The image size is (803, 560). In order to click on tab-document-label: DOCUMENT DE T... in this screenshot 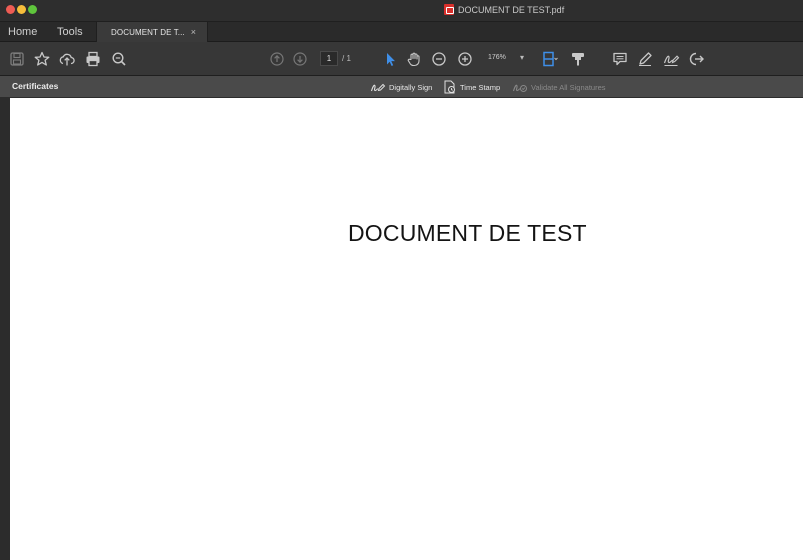, I will do `click(148, 32)`.